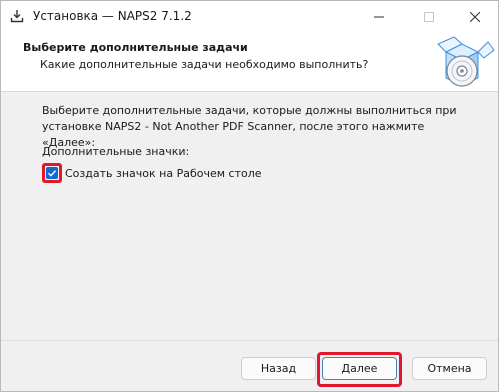  Describe the element at coordinates (135, 47) in the screenshot. I see `page-title: Выберите дополнительные задачи` at that location.